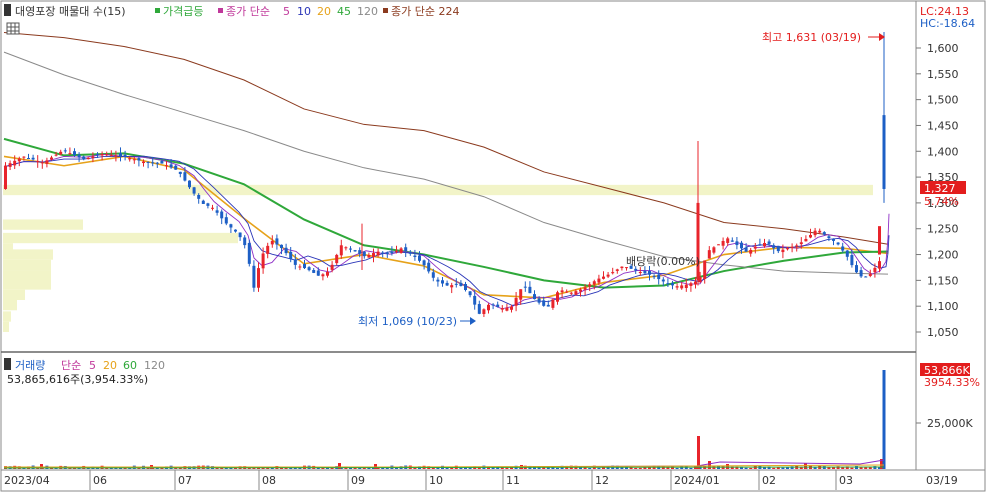 The width and height of the screenshot is (986, 496). What do you see at coordinates (385, 10) in the screenshot?
I see `legend-dot-icon` at bounding box center [385, 10].